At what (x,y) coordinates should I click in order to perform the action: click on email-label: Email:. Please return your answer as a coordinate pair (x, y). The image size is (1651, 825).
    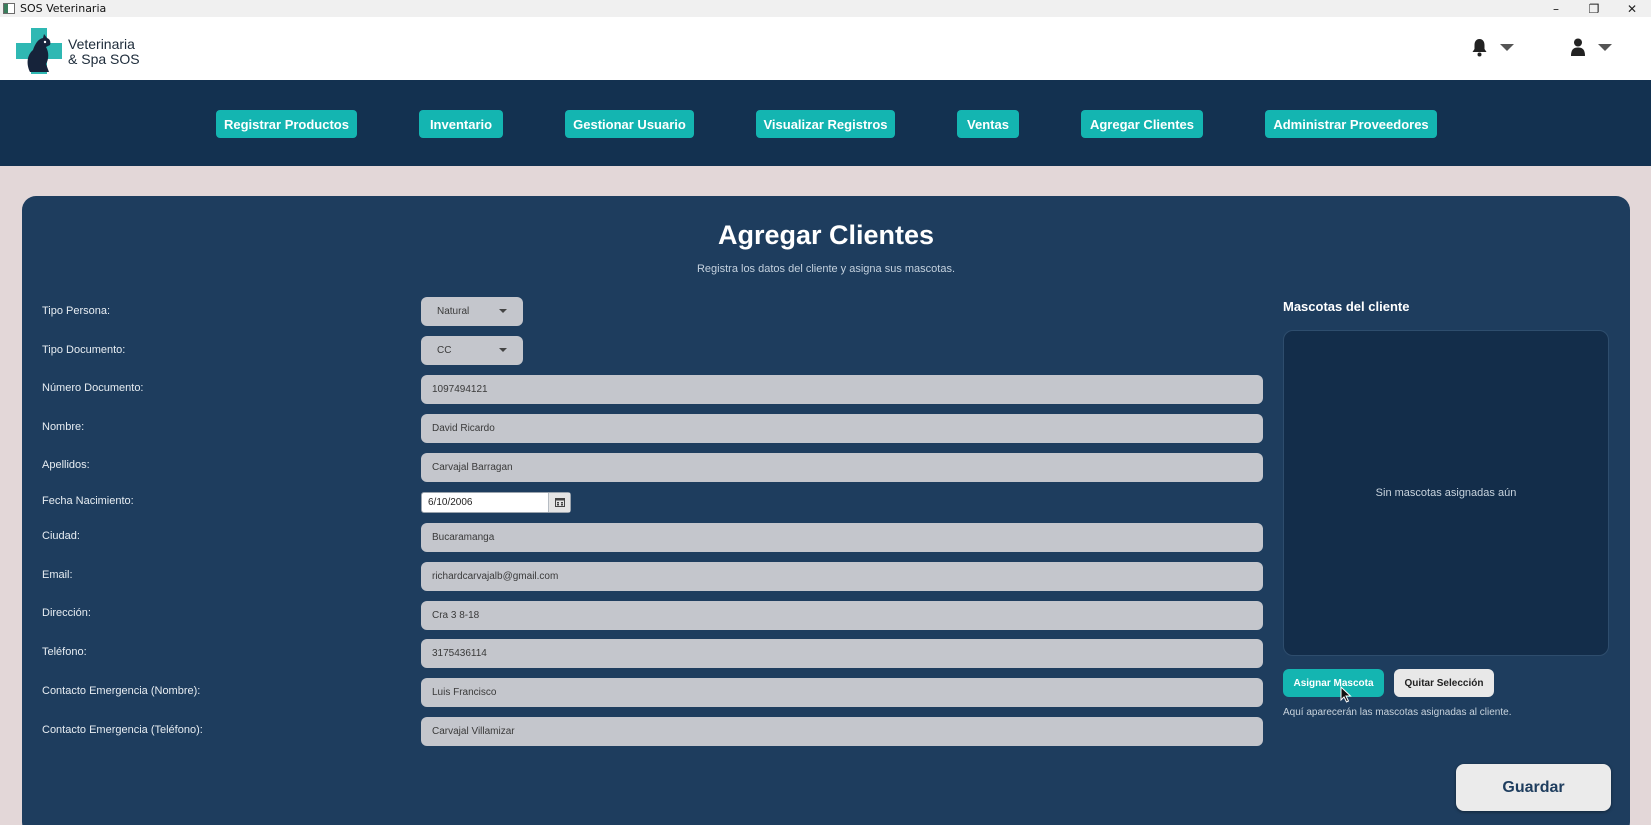
    Looking at the image, I should click on (57, 575).